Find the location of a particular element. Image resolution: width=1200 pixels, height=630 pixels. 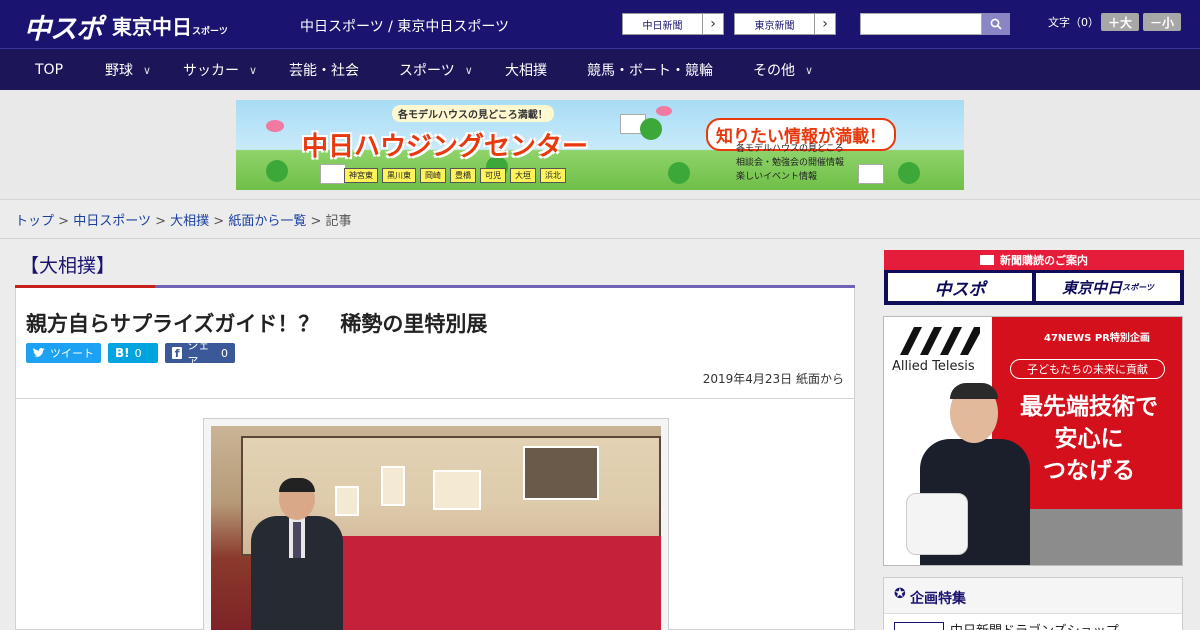

hatena-bookmark-button: B! 0 is located at coordinates (133, 353).